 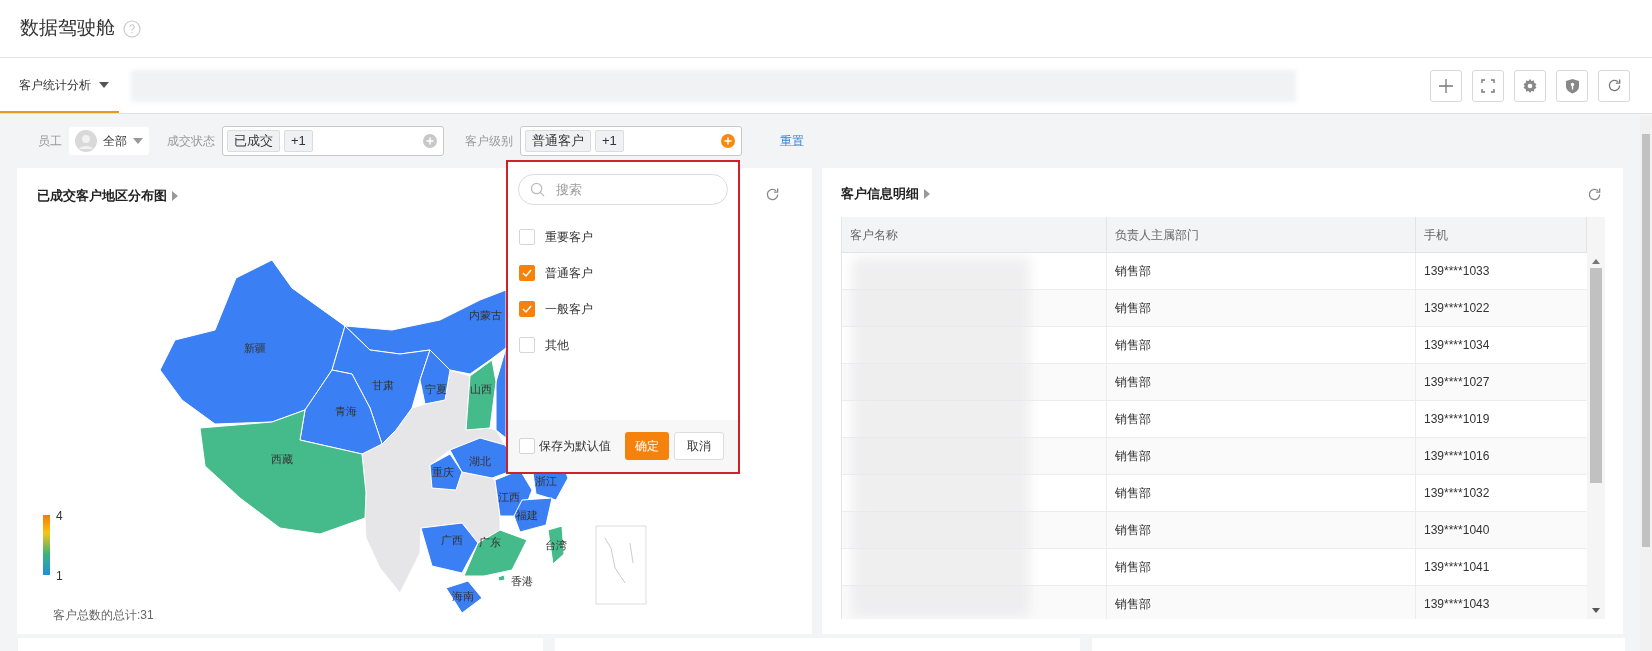 What do you see at coordinates (1457, 530) in the screenshot?
I see `table-cell-text: 139****1040` at bounding box center [1457, 530].